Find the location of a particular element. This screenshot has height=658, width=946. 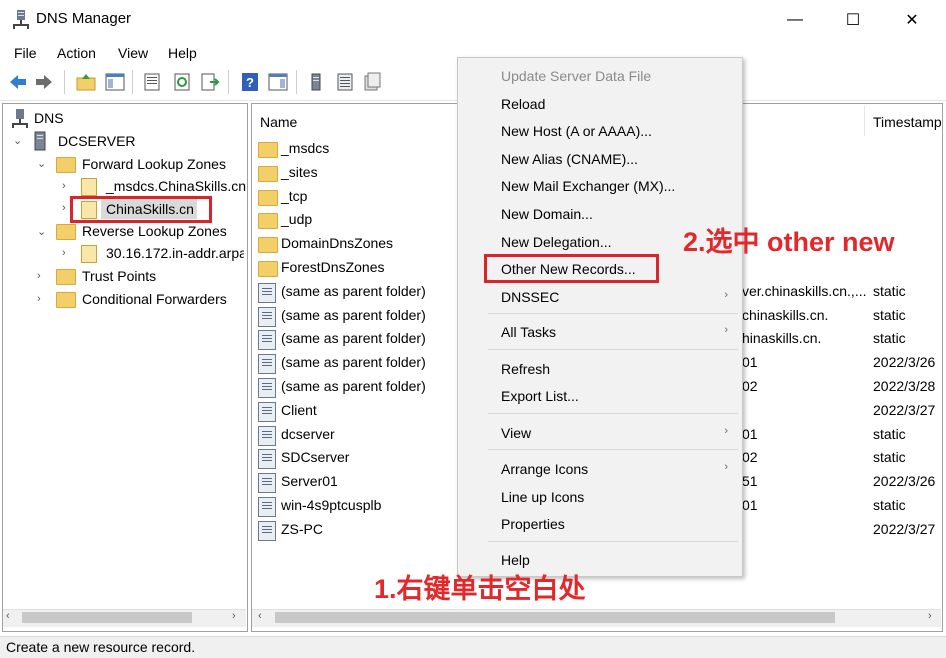

tree-item-forward-lookup-zones: Forward Lookup Zones is located at coordinates (154, 164).